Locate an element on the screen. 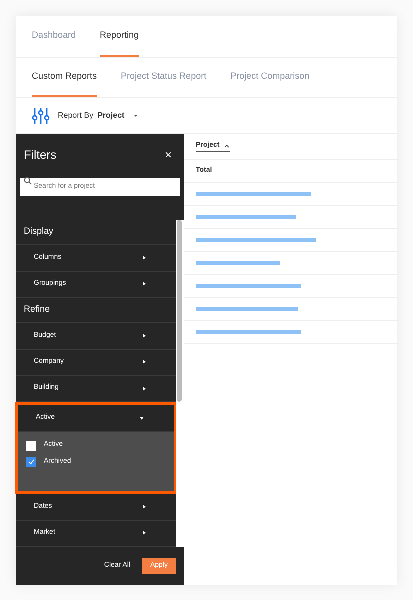 Image resolution: width=413 pixels, height=600 pixels. tab: Custom Reports is located at coordinates (65, 77).